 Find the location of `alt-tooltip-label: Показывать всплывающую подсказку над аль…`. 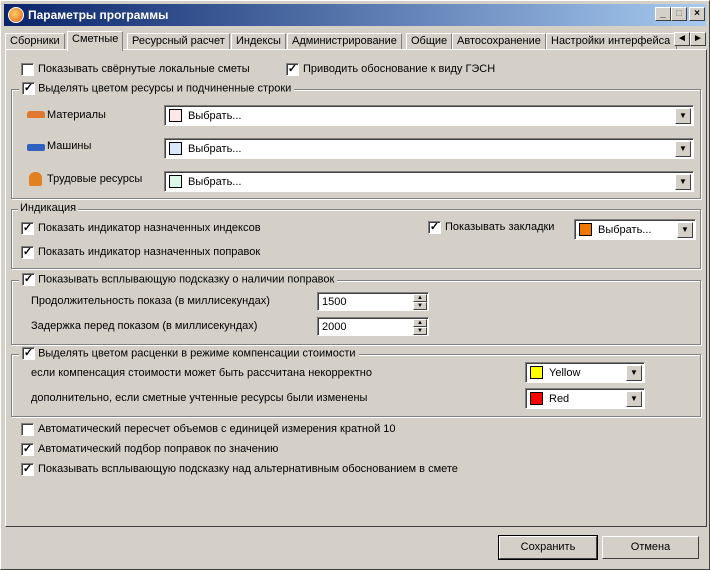

alt-tooltip-label: Показывать всплывающую подсказку над аль… is located at coordinates (248, 469).